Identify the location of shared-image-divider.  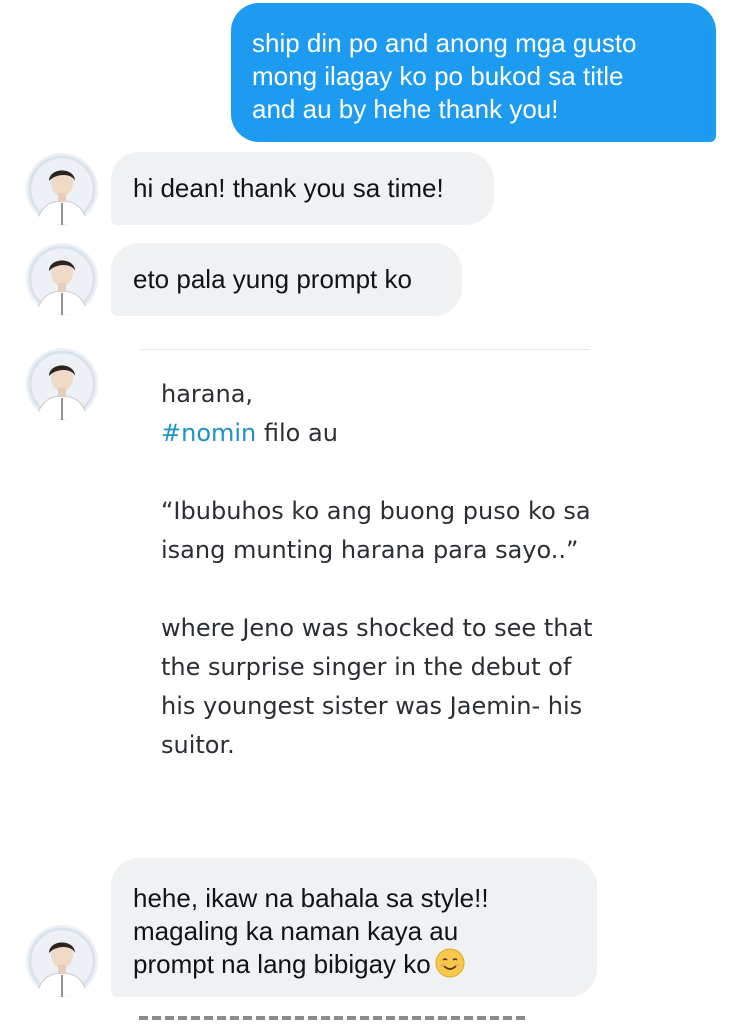
(365, 349).